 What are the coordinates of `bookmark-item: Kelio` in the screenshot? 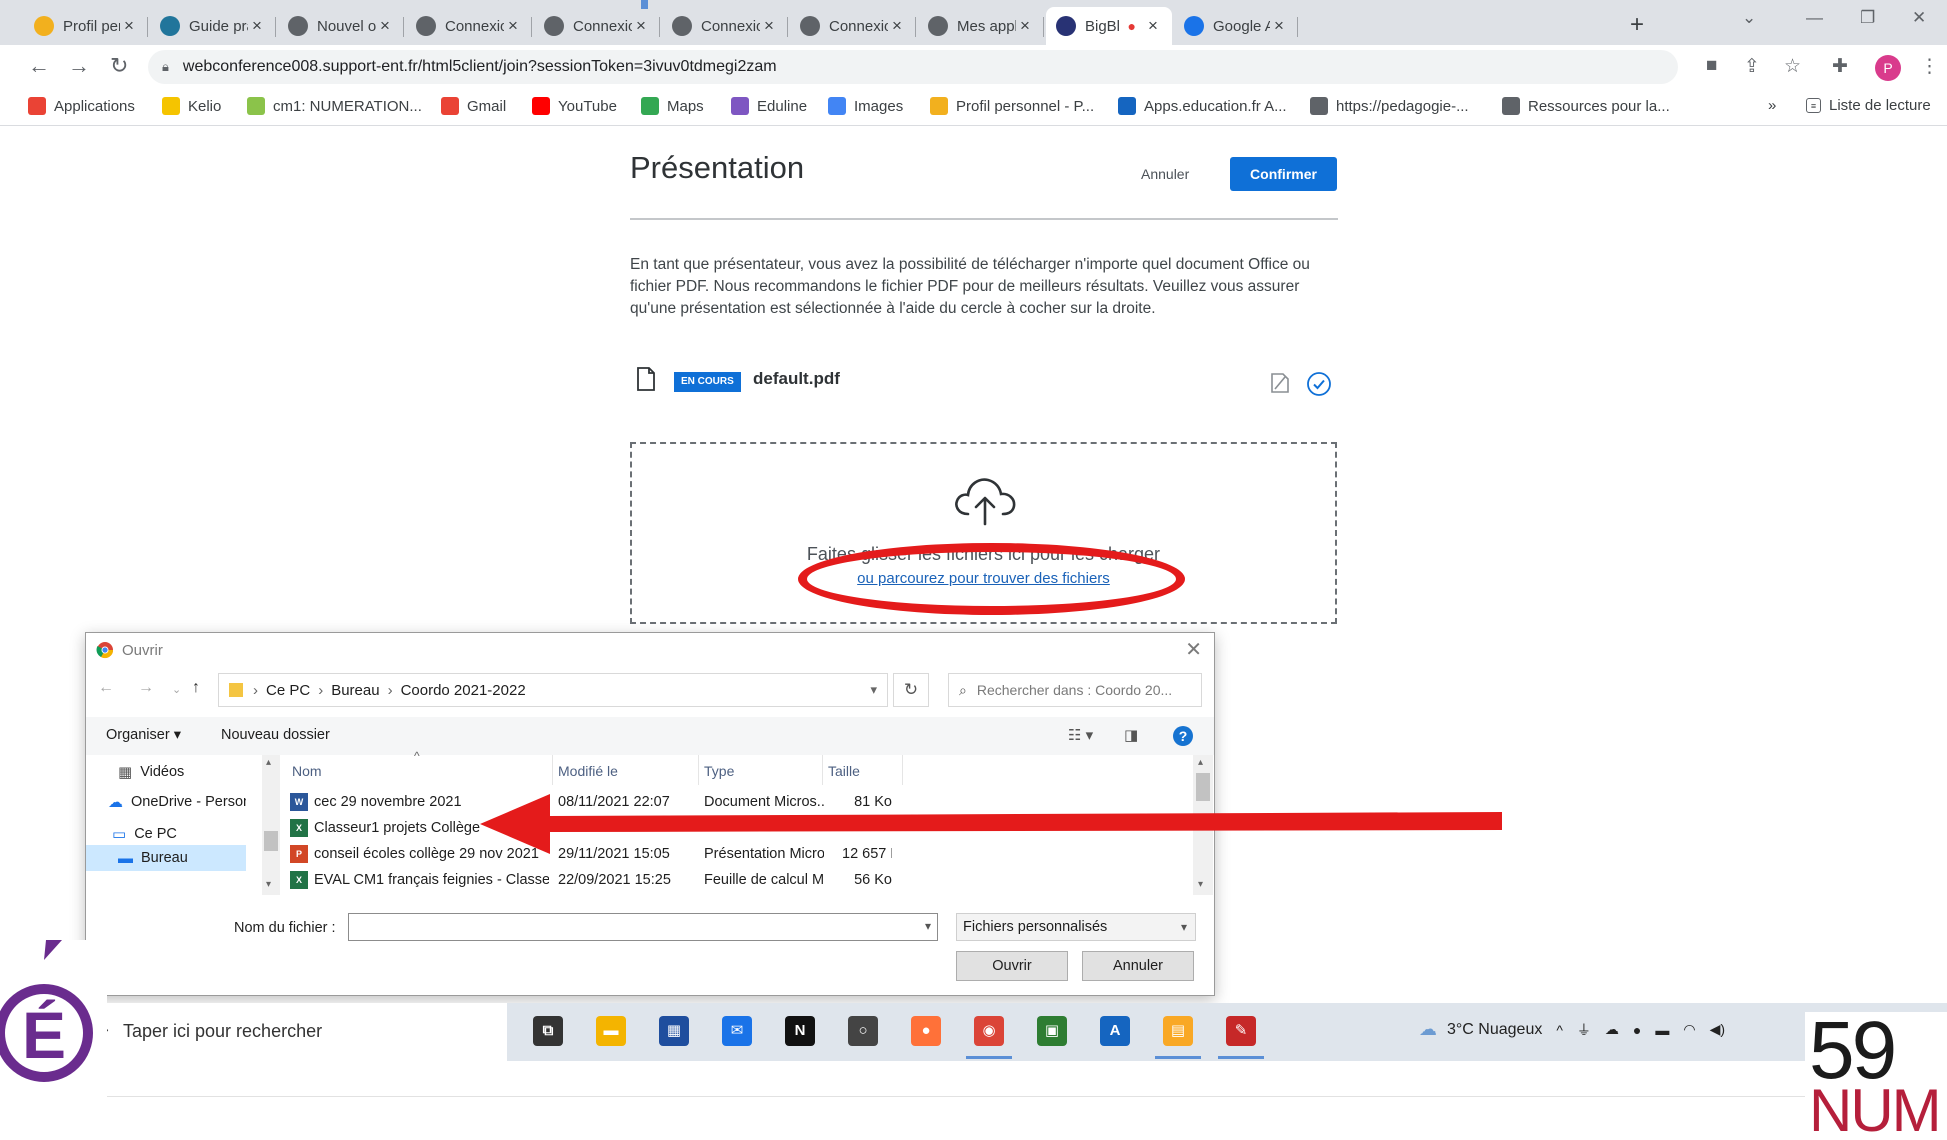 It's located at (191, 106).